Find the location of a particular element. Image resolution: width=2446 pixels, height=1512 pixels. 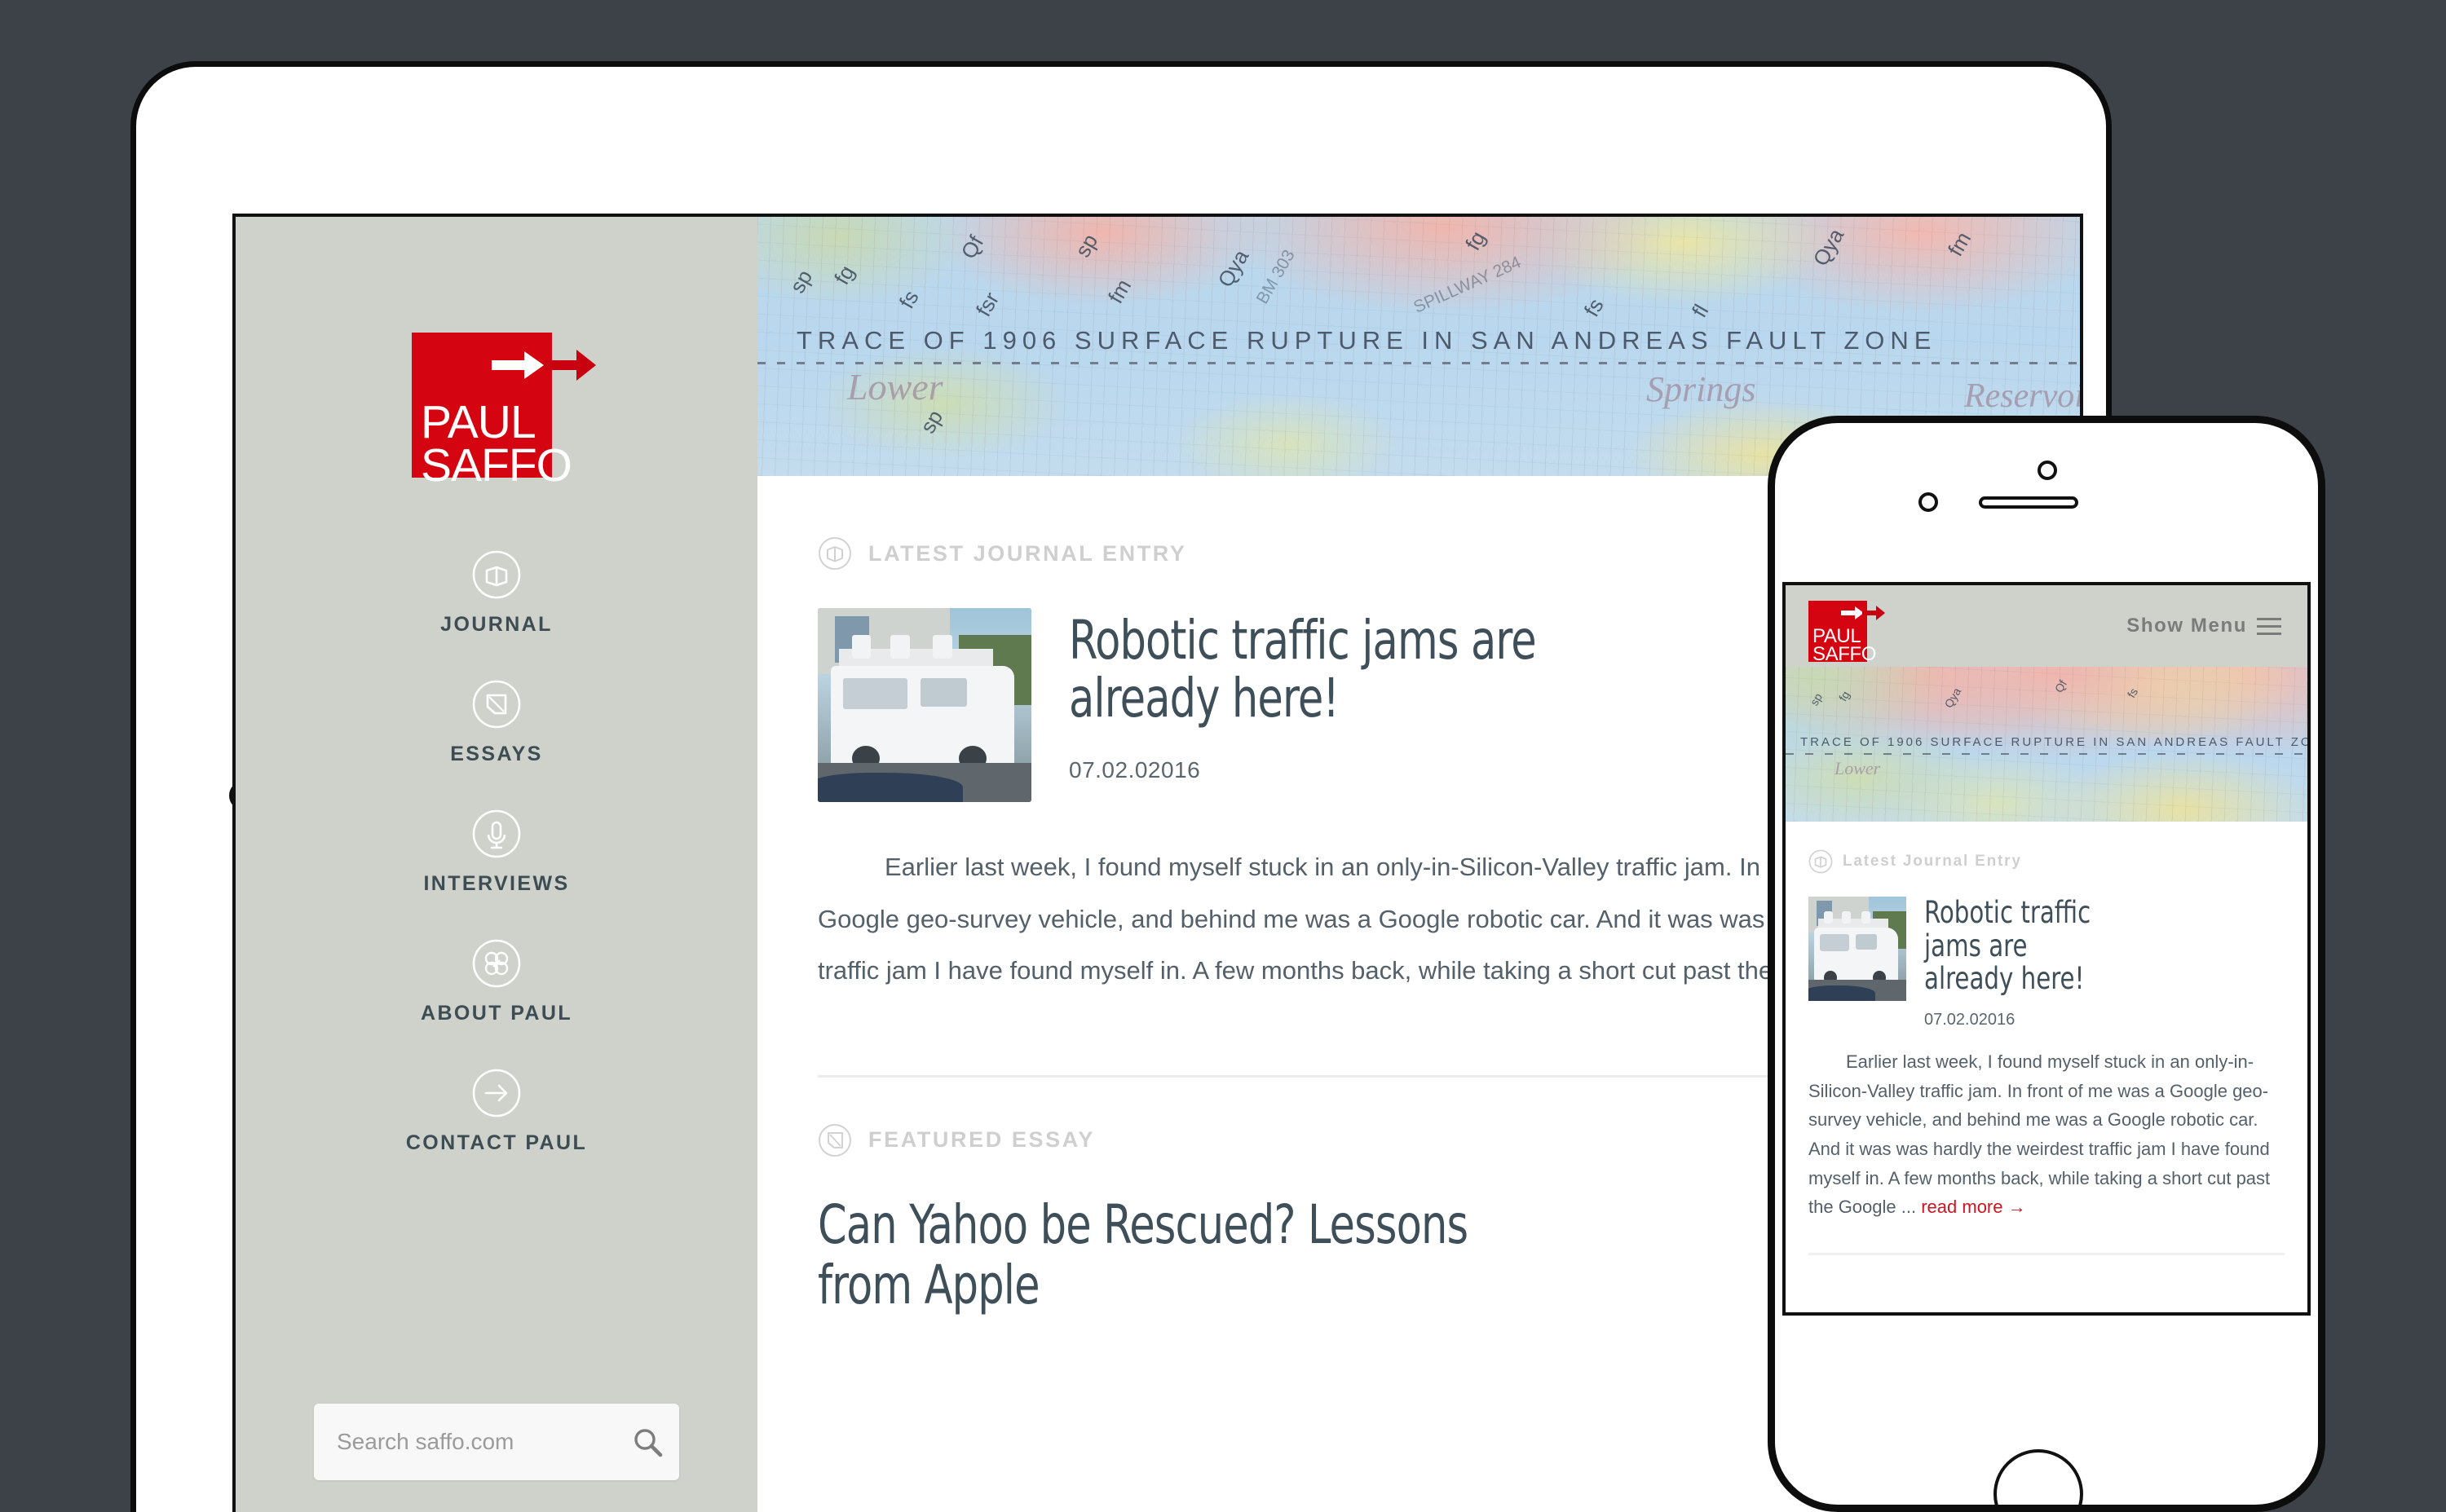

featured-essay-title-line2: from Apple is located at coordinates (1330, 1285).